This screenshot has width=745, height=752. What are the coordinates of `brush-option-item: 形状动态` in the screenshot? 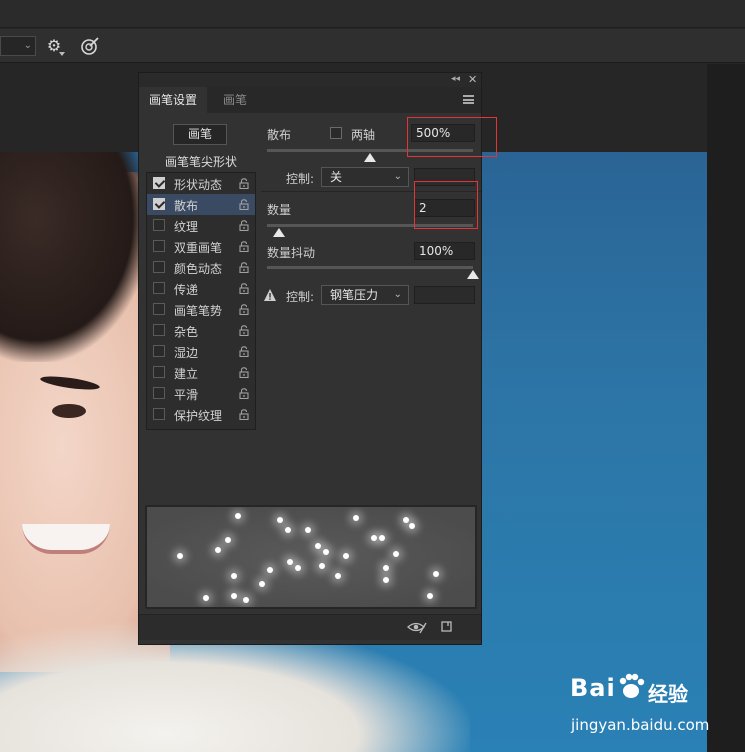 It's located at (201, 183).